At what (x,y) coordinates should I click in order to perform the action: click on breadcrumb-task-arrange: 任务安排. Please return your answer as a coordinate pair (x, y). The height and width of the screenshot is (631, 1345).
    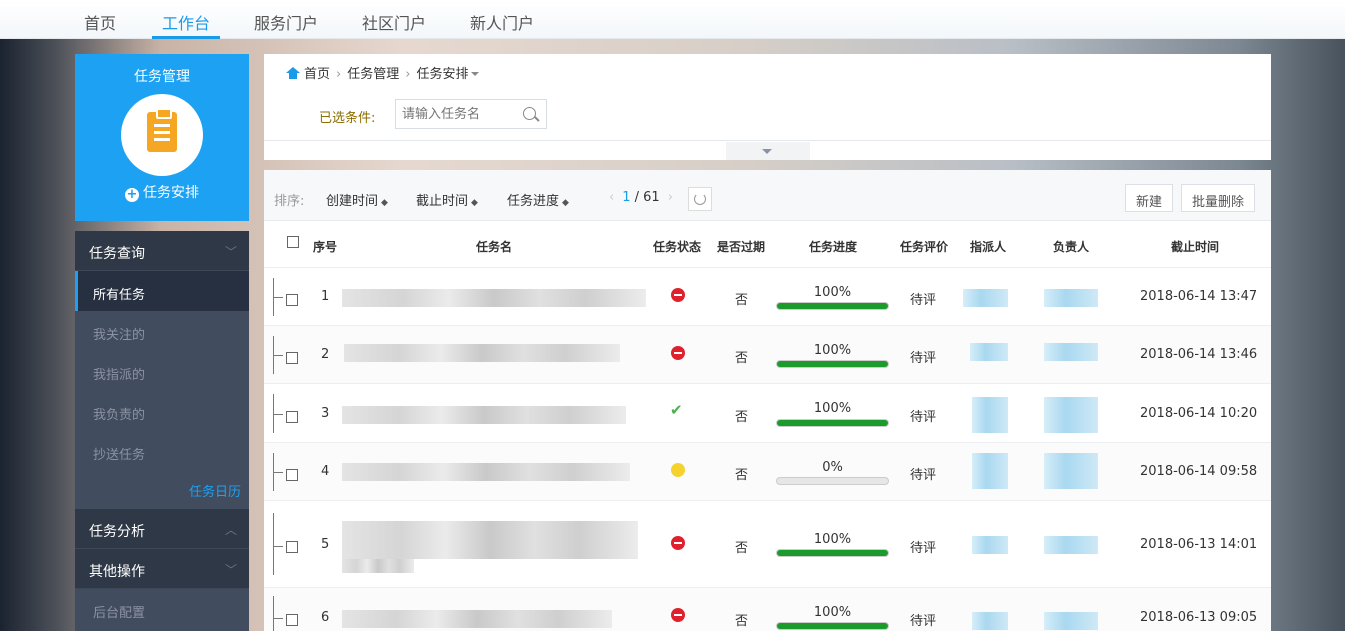
    Looking at the image, I should click on (442, 74).